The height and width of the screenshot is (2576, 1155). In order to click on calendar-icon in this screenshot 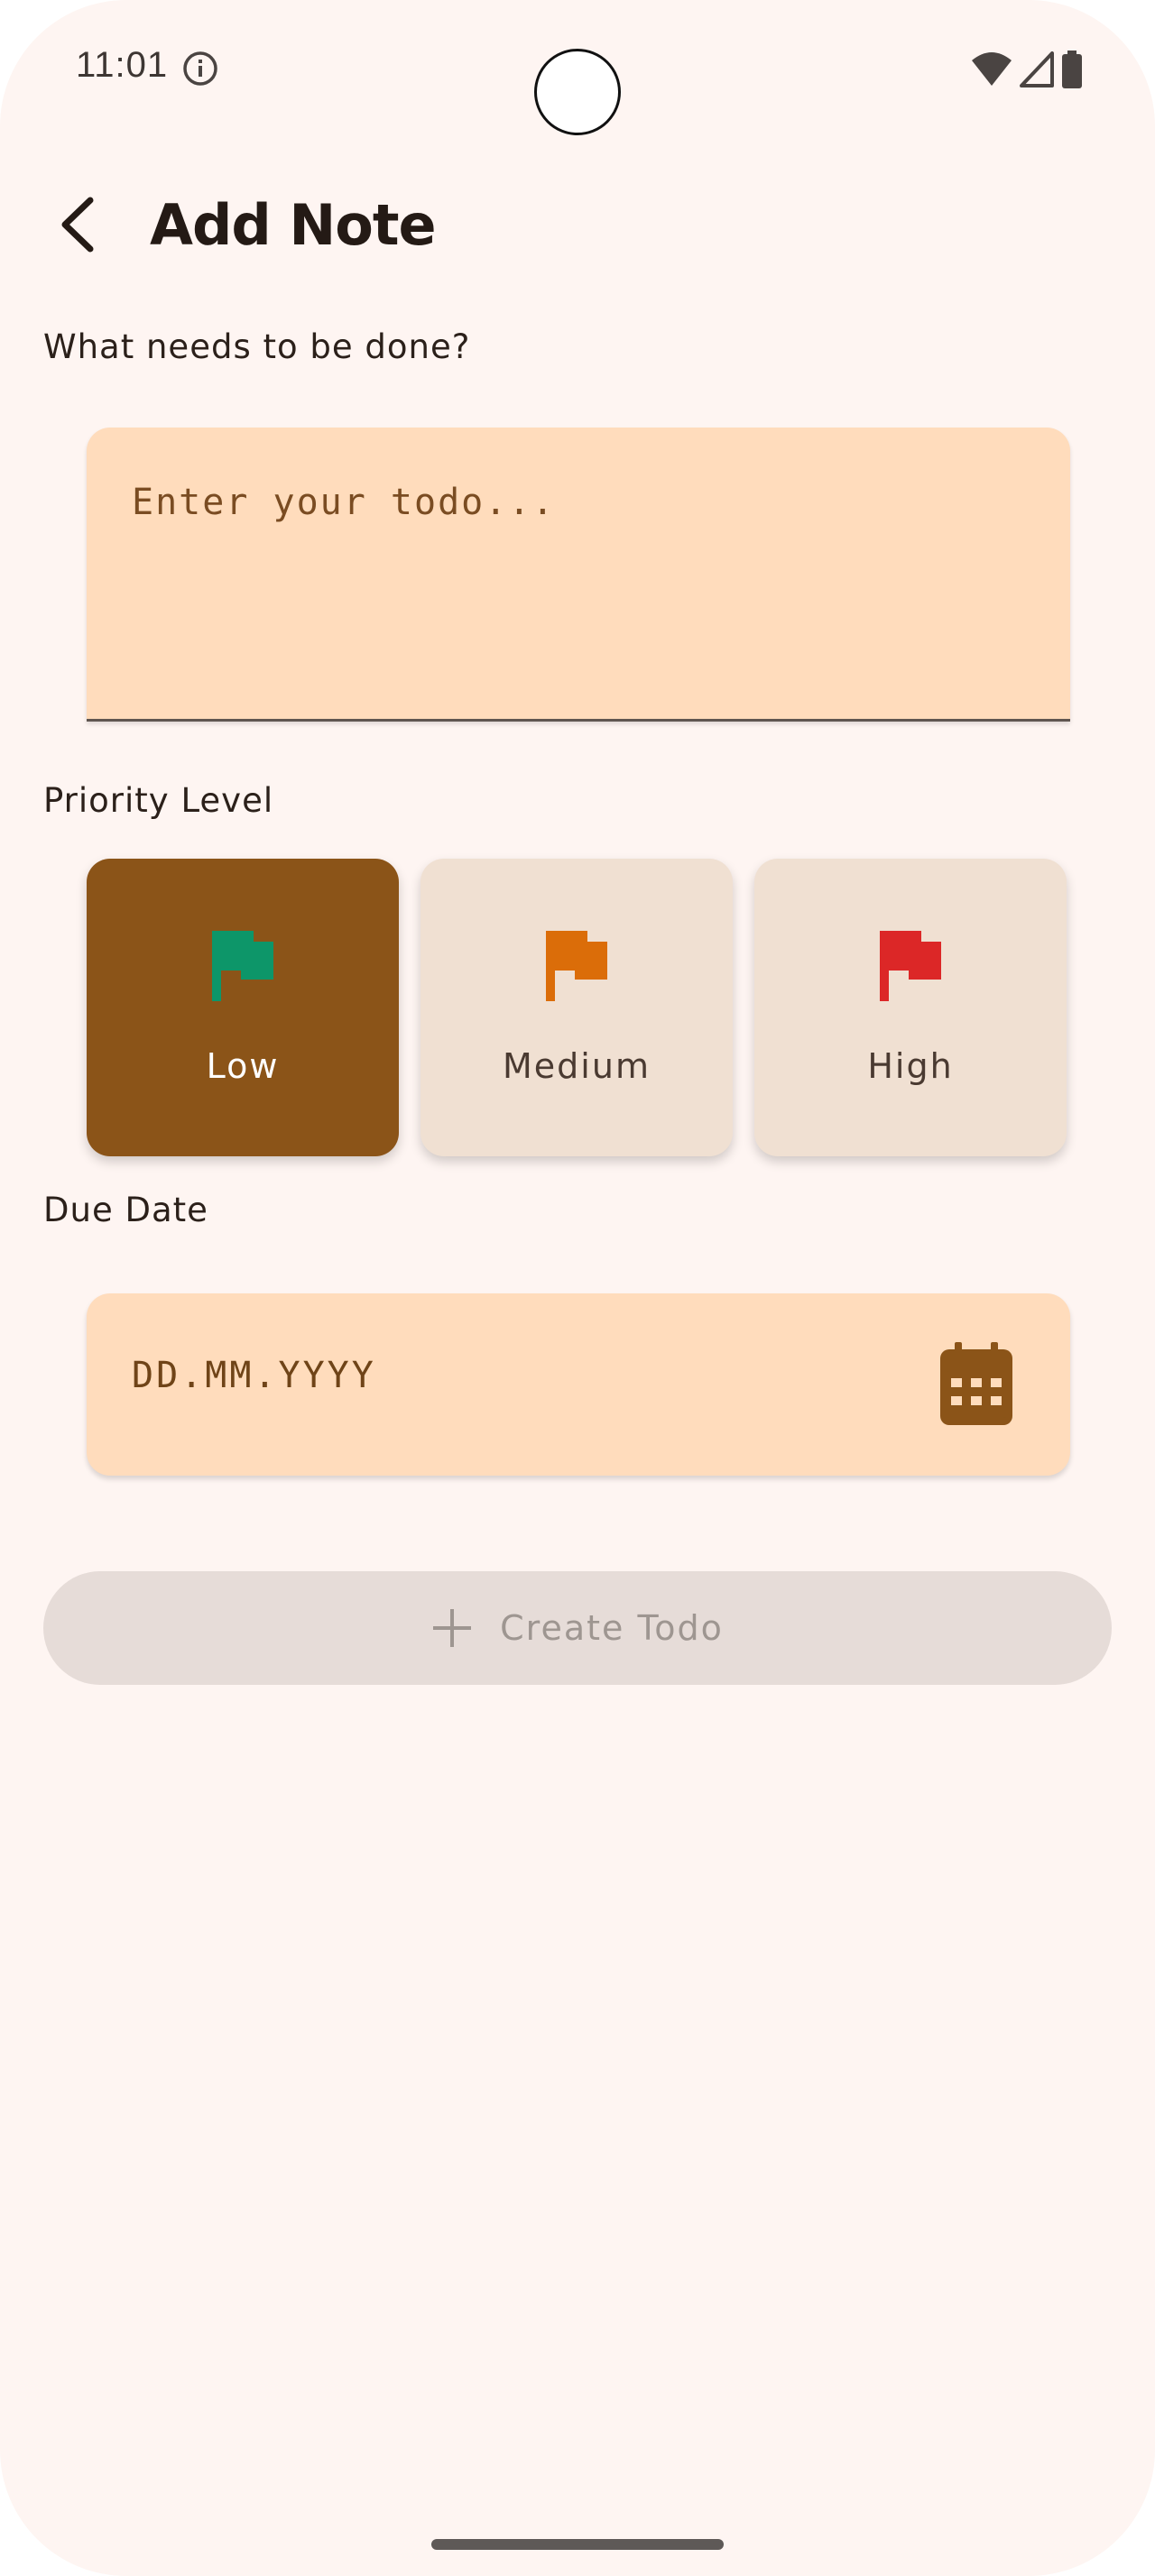, I will do `click(976, 1383)`.